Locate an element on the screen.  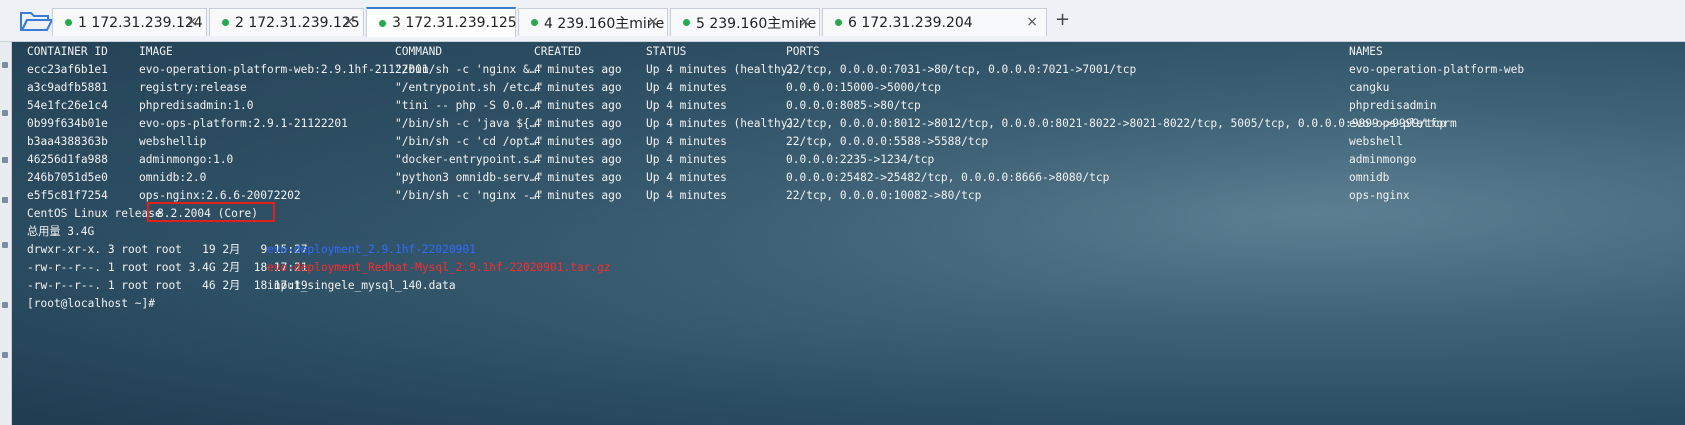
container-name: evo-operation-platform-web is located at coordinates (1437, 69).